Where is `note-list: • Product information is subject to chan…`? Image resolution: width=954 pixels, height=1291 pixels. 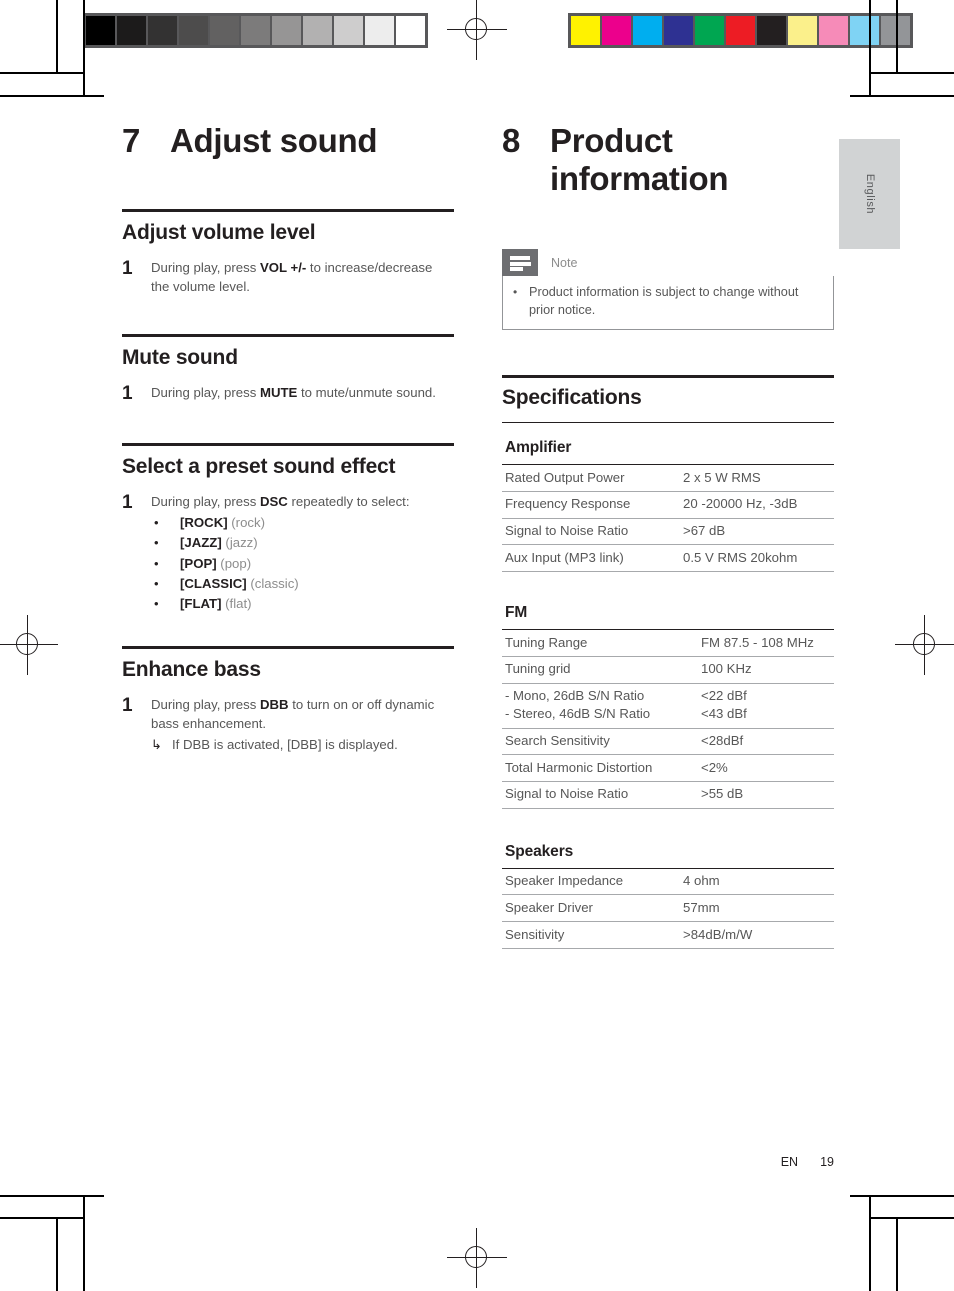 note-list: • Product information is subject to chan… is located at coordinates (668, 301).